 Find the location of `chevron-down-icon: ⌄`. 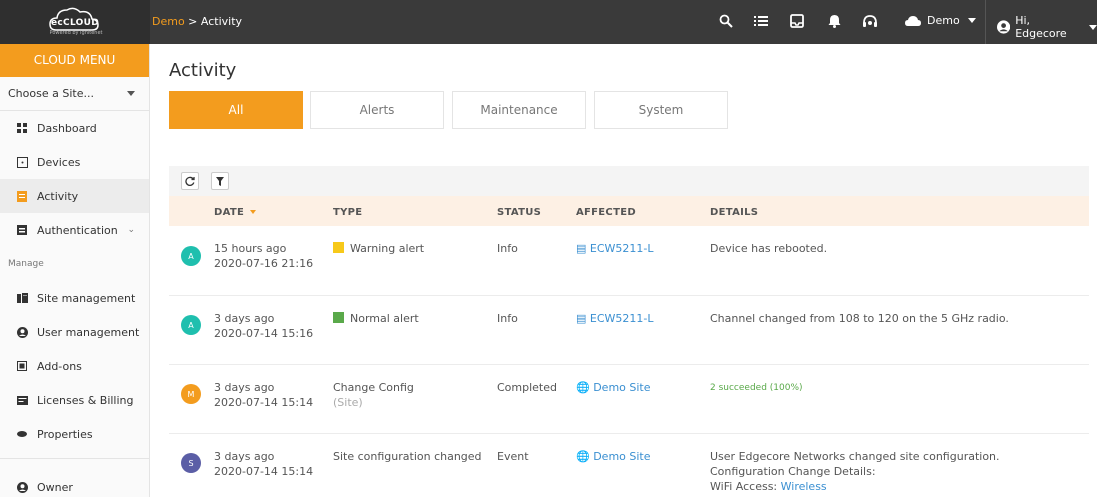

chevron-down-icon: ⌄ is located at coordinates (131, 230).